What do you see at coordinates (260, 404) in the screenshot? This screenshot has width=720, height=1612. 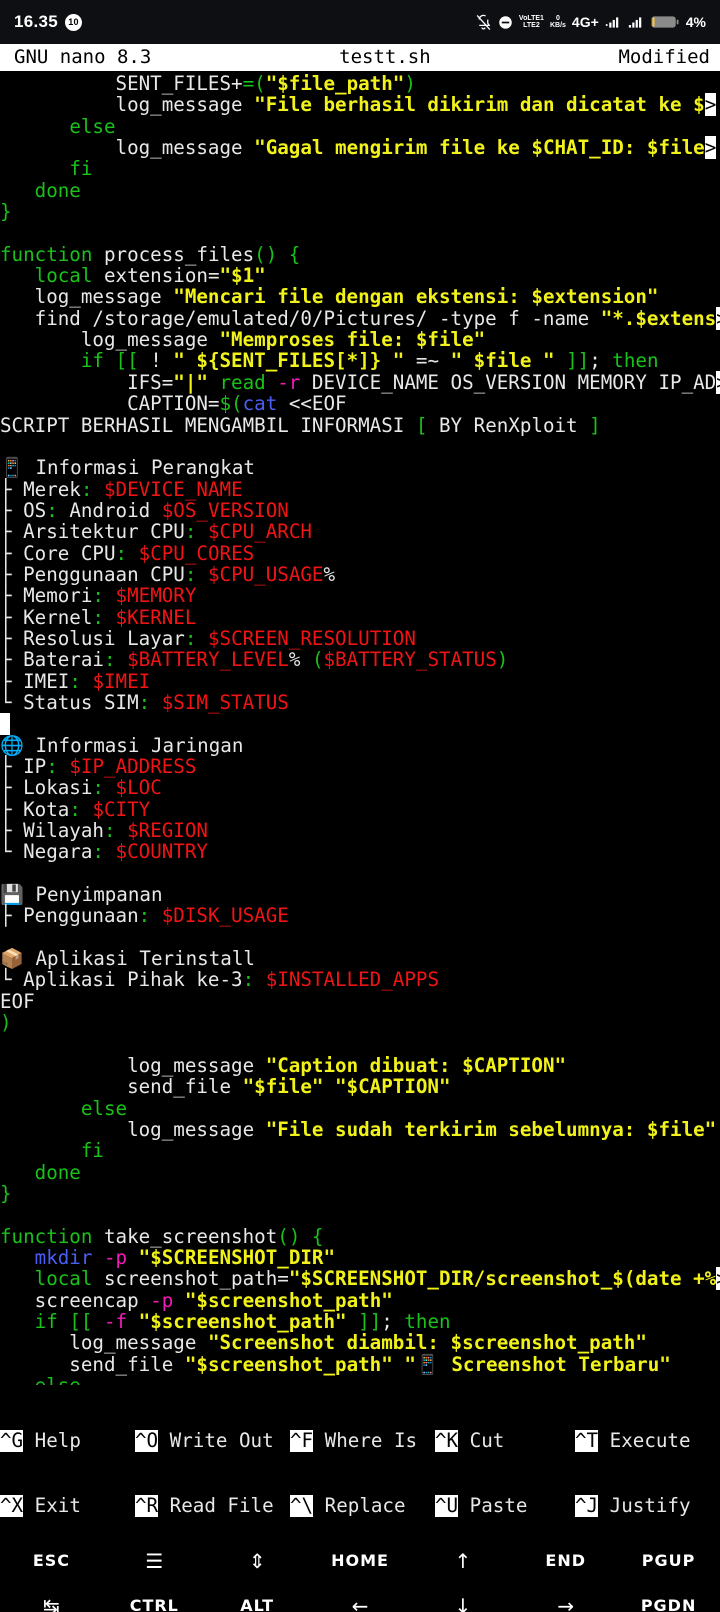 I see `code-token: cat` at bounding box center [260, 404].